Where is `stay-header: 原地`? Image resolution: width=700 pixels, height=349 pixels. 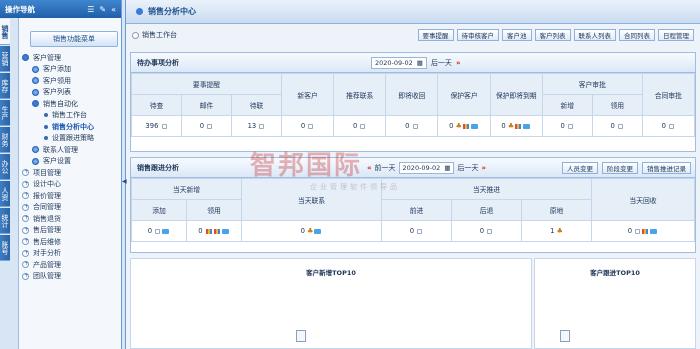
stay-header: 原地 is located at coordinates (556, 210).